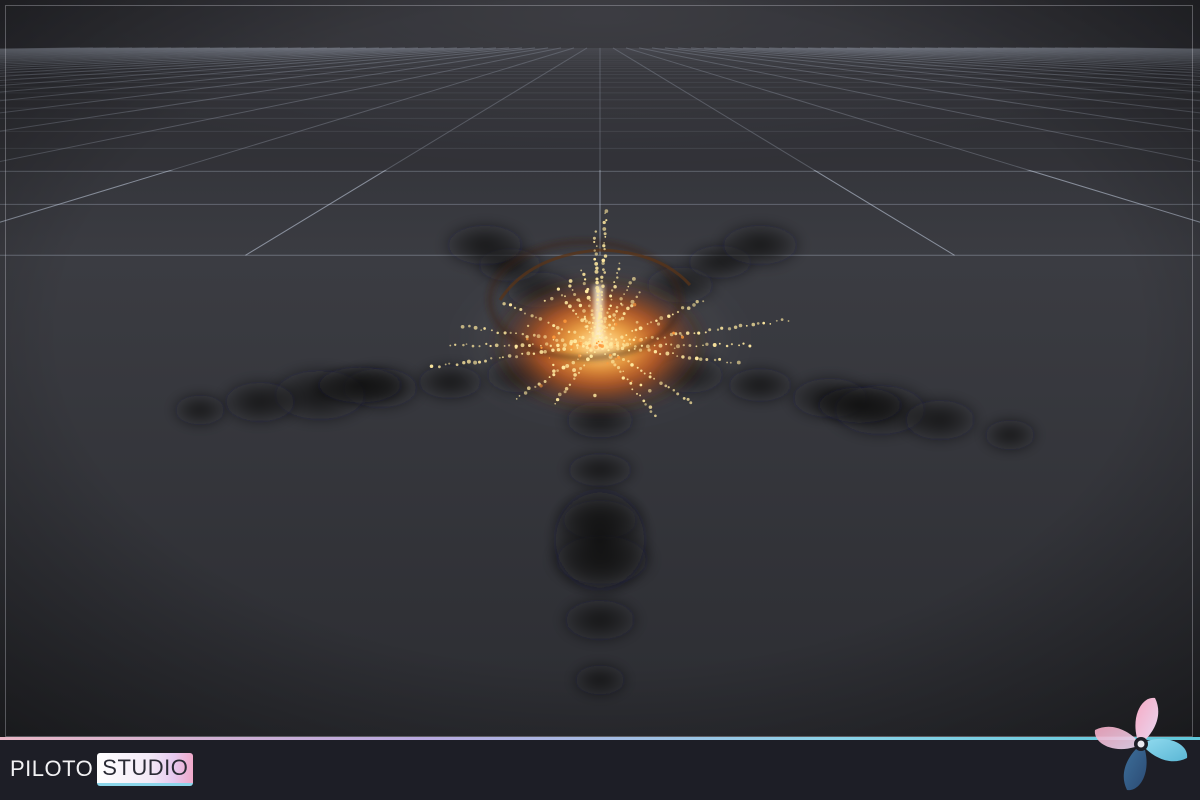 The height and width of the screenshot is (800, 1200). What do you see at coordinates (52, 768) in the screenshot?
I see `brand-name: PILOTO` at bounding box center [52, 768].